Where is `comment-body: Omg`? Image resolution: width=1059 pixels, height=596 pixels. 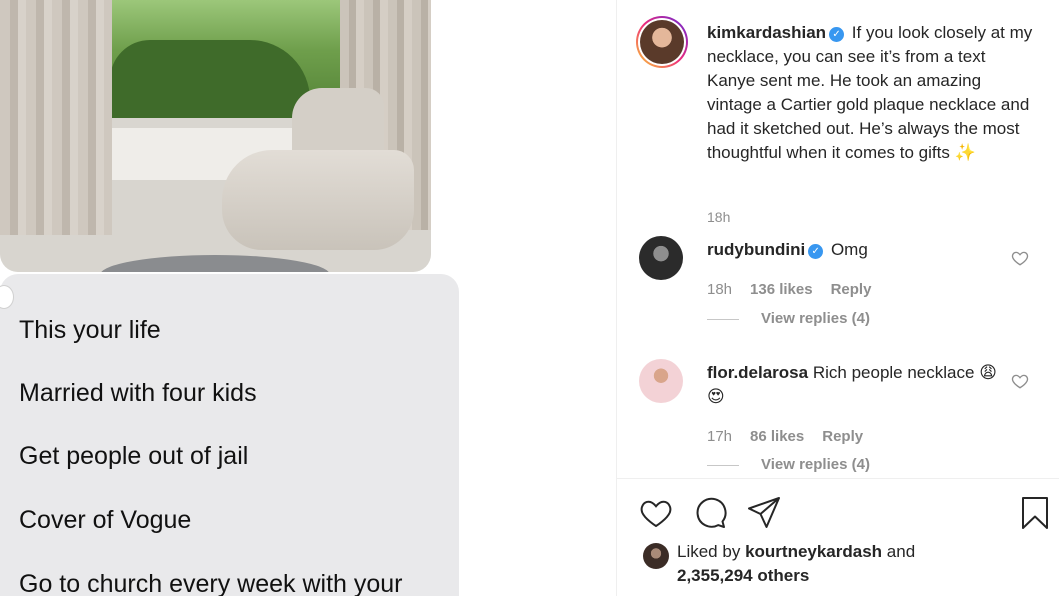
comment-body: Omg is located at coordinates (849, 249).